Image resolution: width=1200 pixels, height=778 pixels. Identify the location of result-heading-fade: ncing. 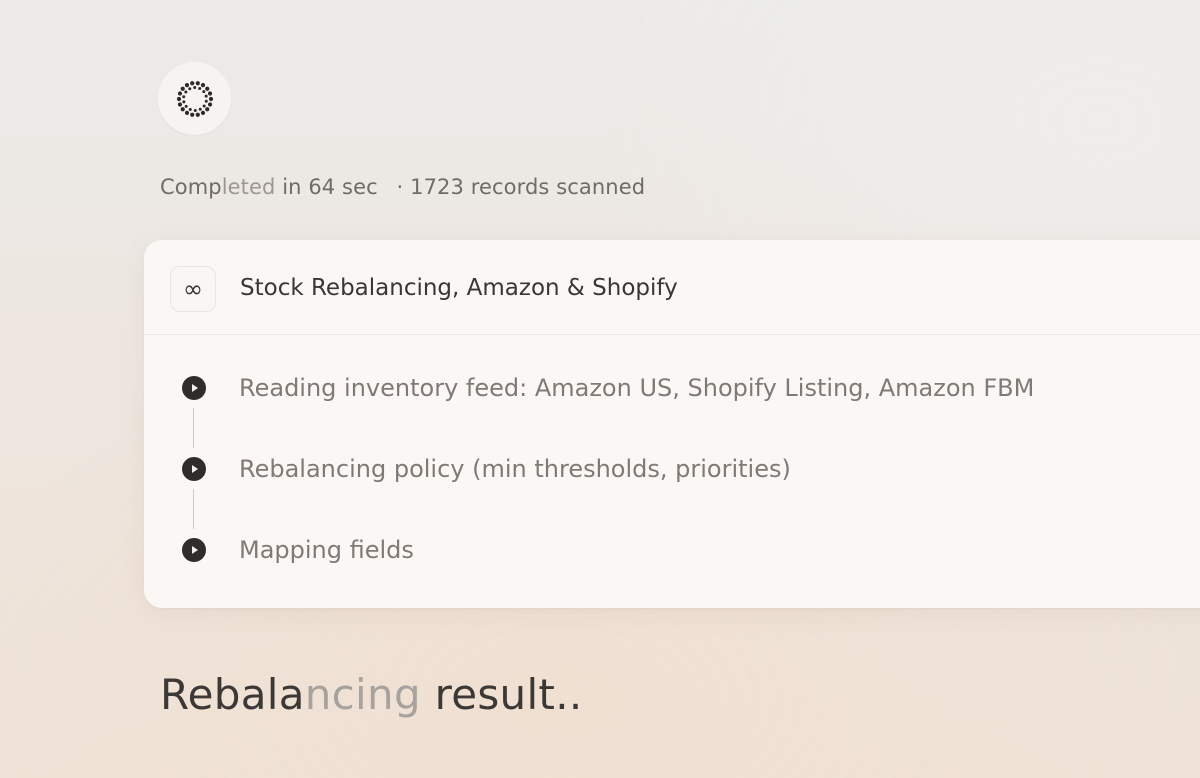
(362, 694).